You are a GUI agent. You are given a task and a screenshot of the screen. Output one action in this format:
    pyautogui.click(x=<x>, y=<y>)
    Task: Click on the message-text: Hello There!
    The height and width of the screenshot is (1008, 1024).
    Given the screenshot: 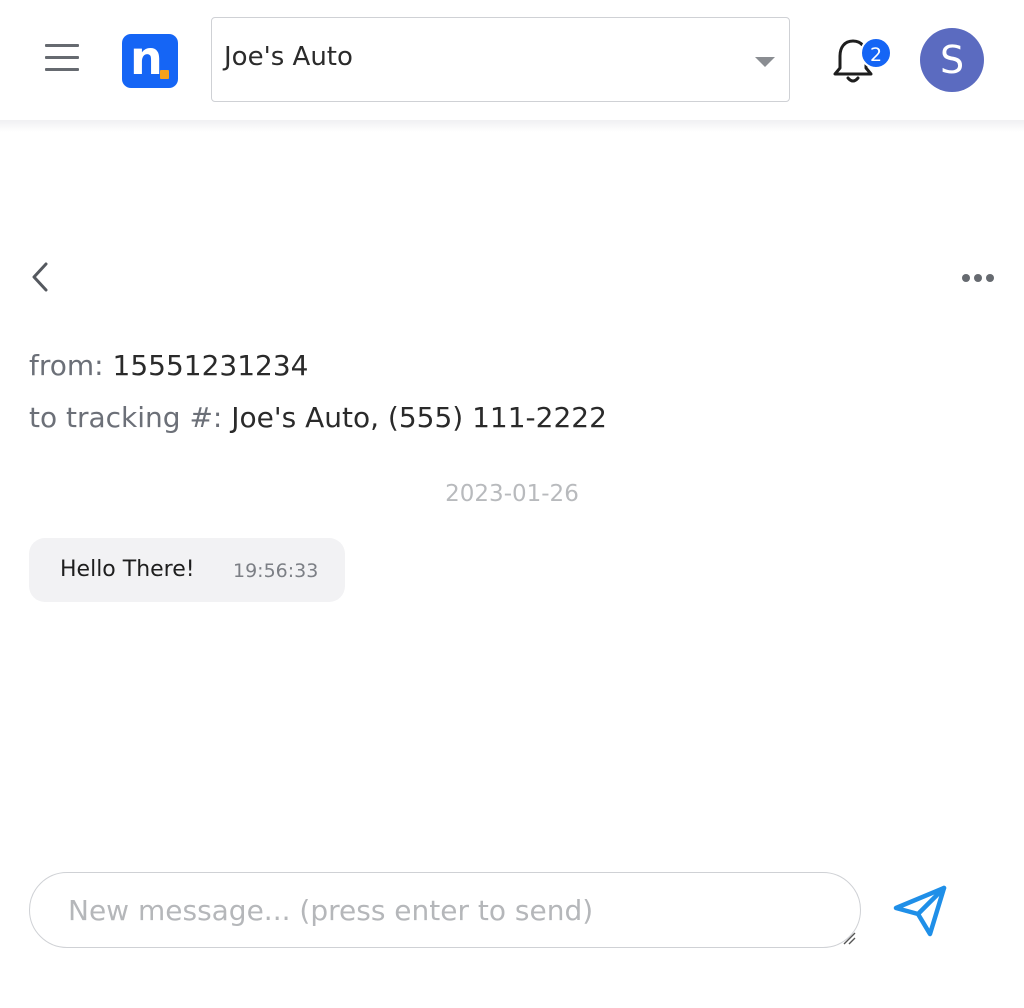 What is the action you would take?
    pyautogui.click(x=127, y=569)
    